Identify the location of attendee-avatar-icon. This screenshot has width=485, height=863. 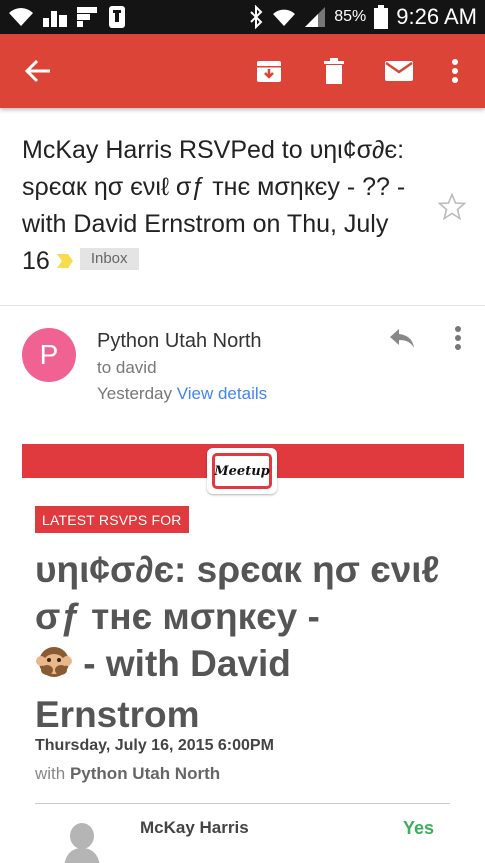
(82, 842).